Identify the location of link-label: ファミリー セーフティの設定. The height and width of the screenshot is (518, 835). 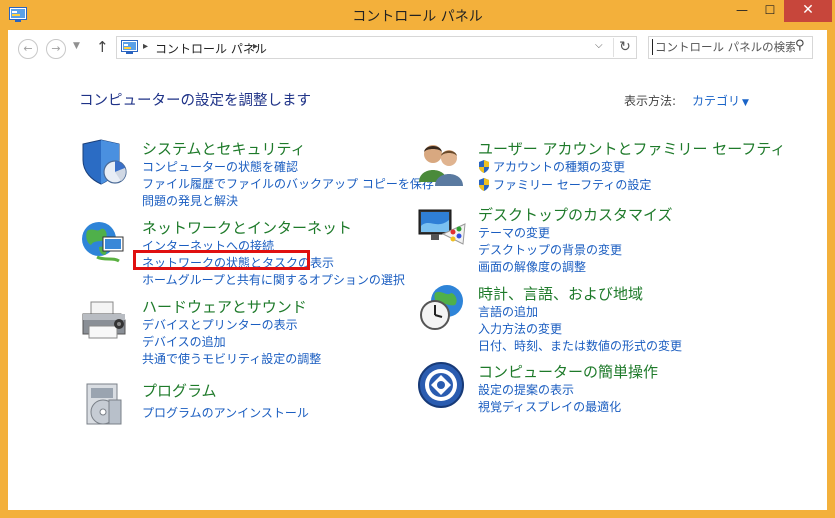
(572, 185).